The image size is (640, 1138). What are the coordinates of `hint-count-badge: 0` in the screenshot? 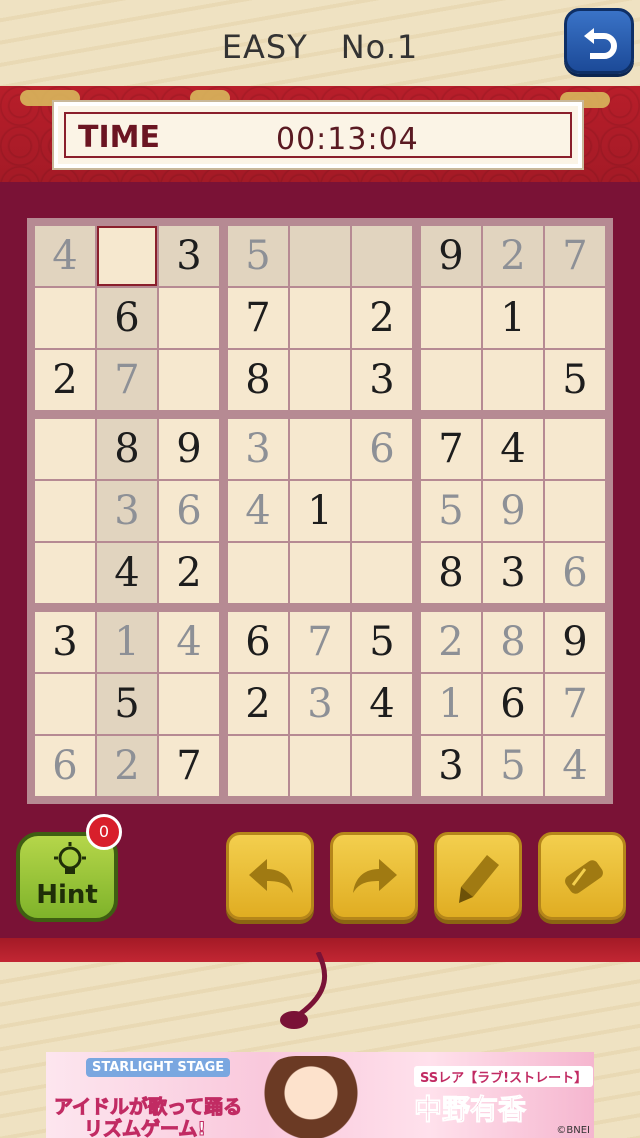 It's located at (104, 832).